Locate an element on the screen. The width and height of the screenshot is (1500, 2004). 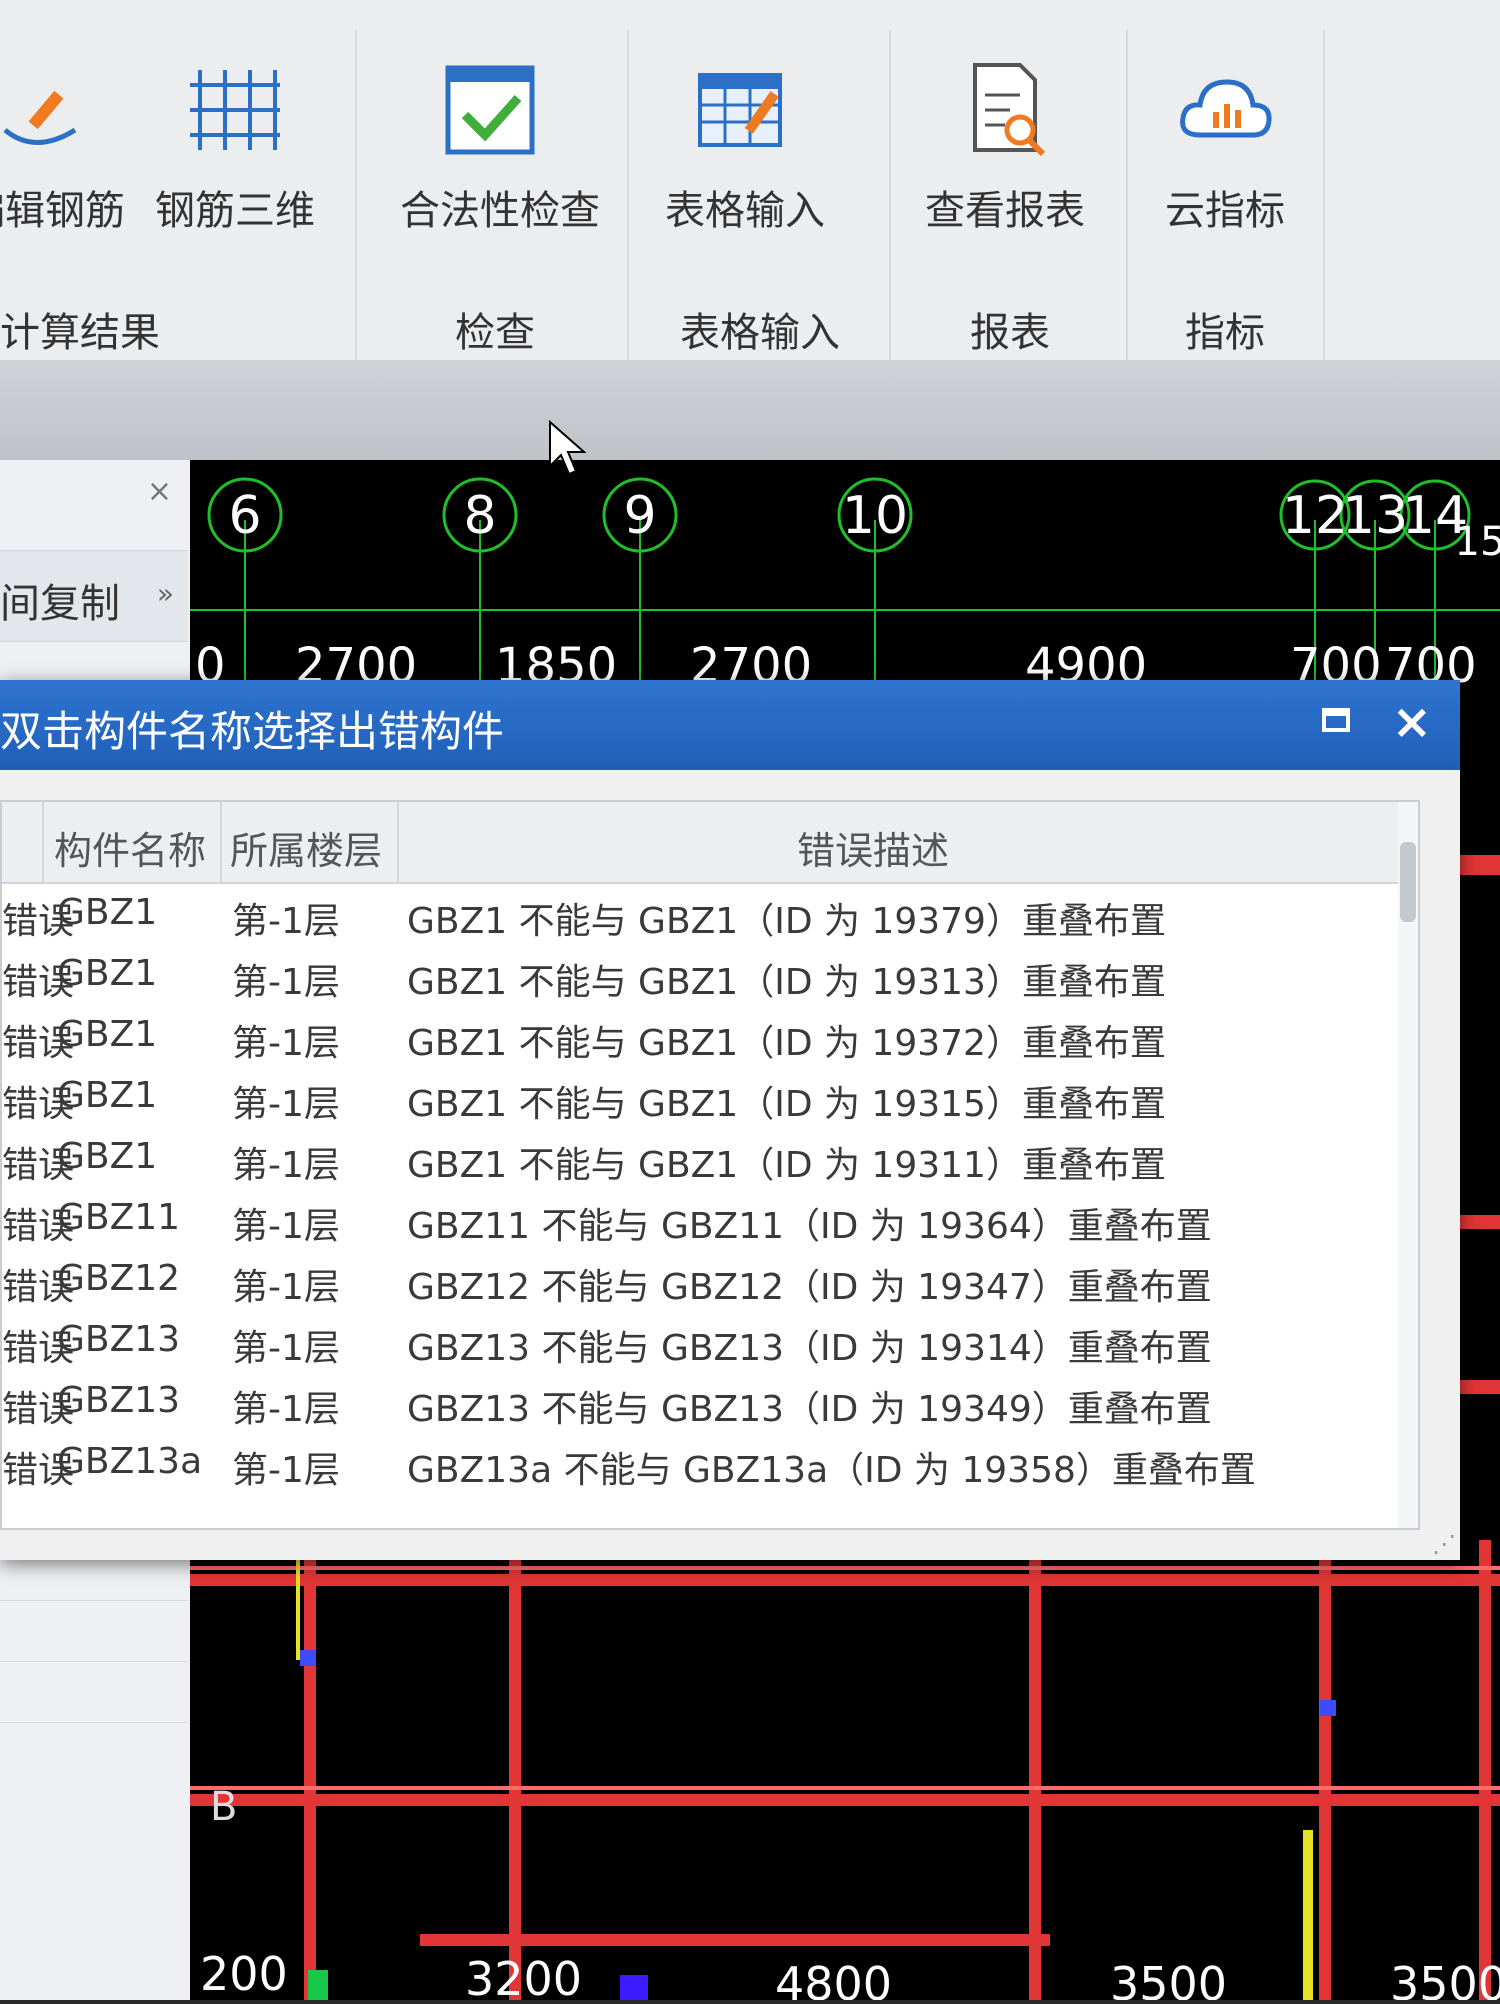
dialog-close-button: × is located at coordinates (1412, 722).